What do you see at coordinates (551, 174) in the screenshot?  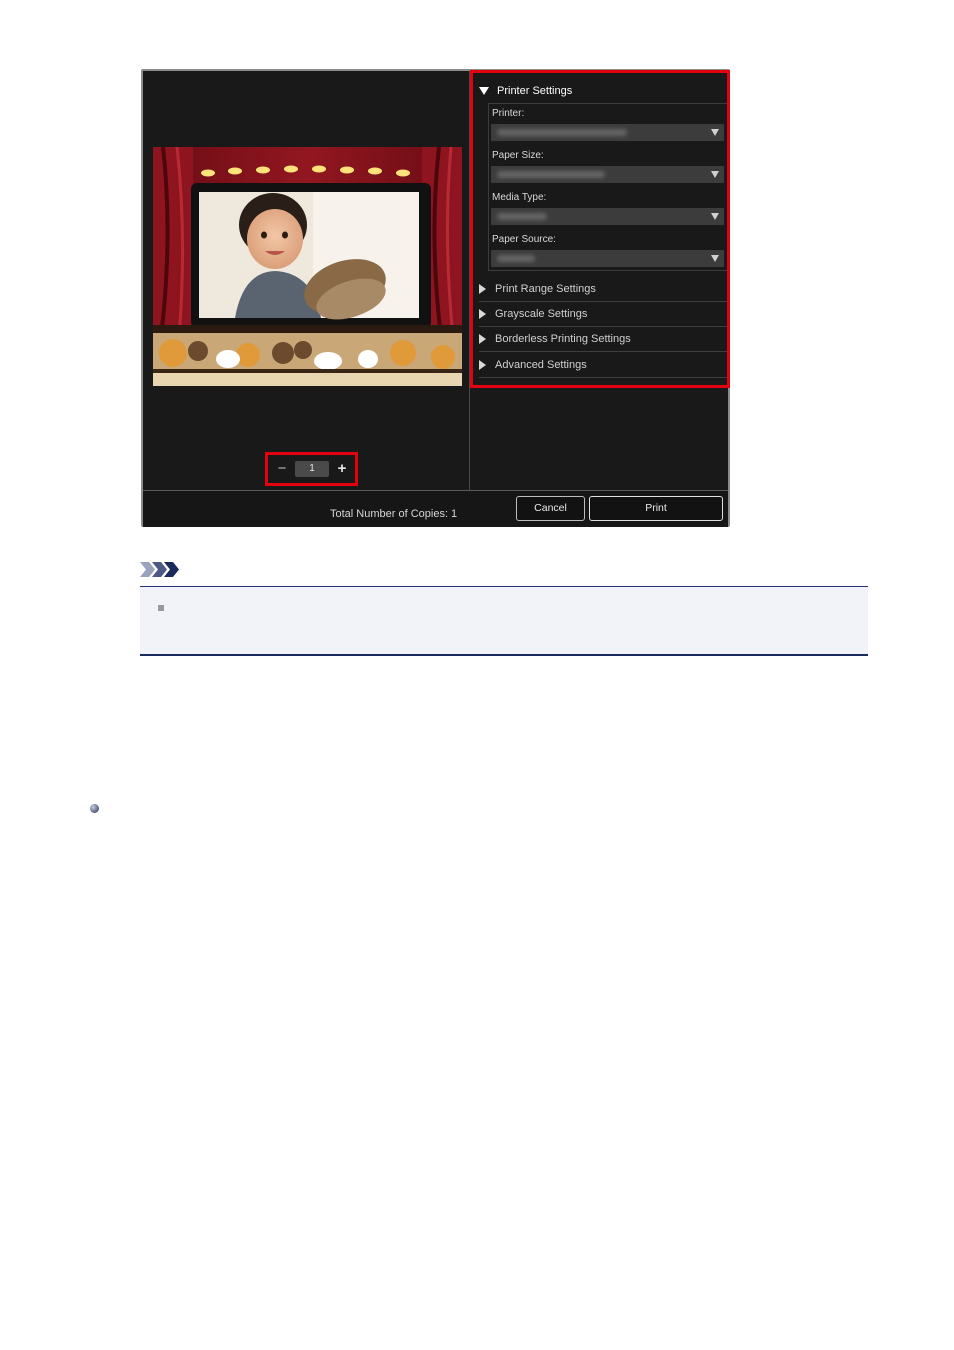 I see `paper-size-value-blurred` at bounding box center [551, 174].